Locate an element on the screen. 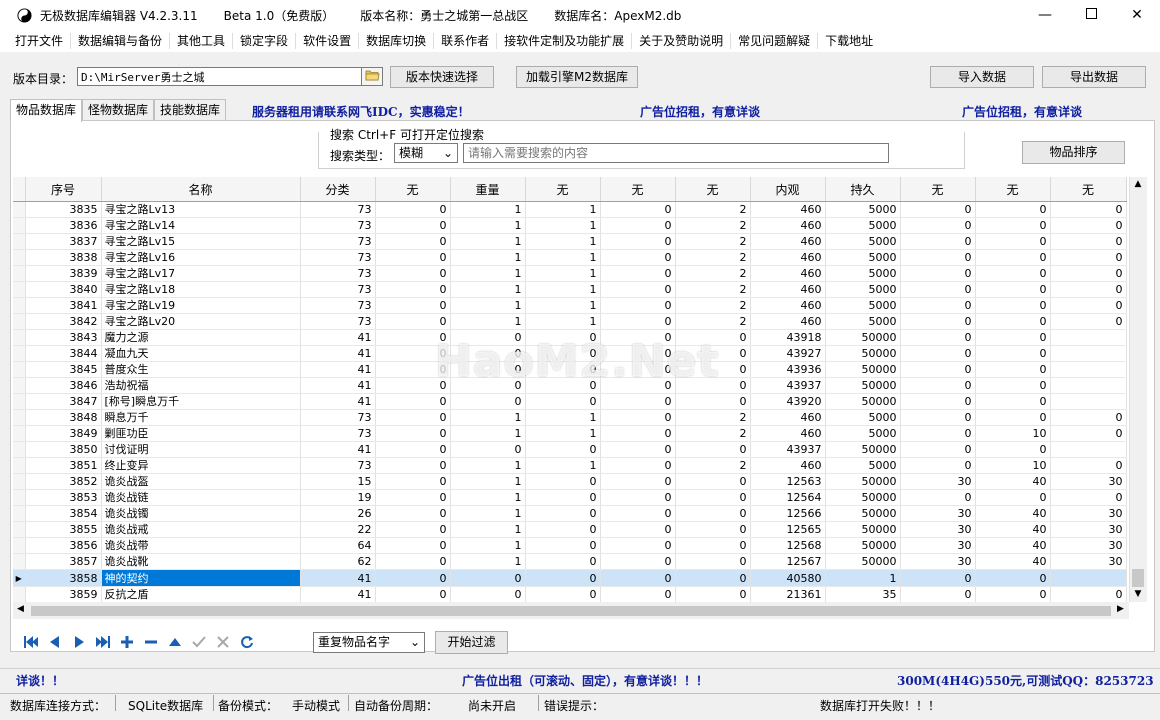 The height and width of the screenshot is (720, 1160). table-cell: 凝血九天 is located at coordinates (201, 353).